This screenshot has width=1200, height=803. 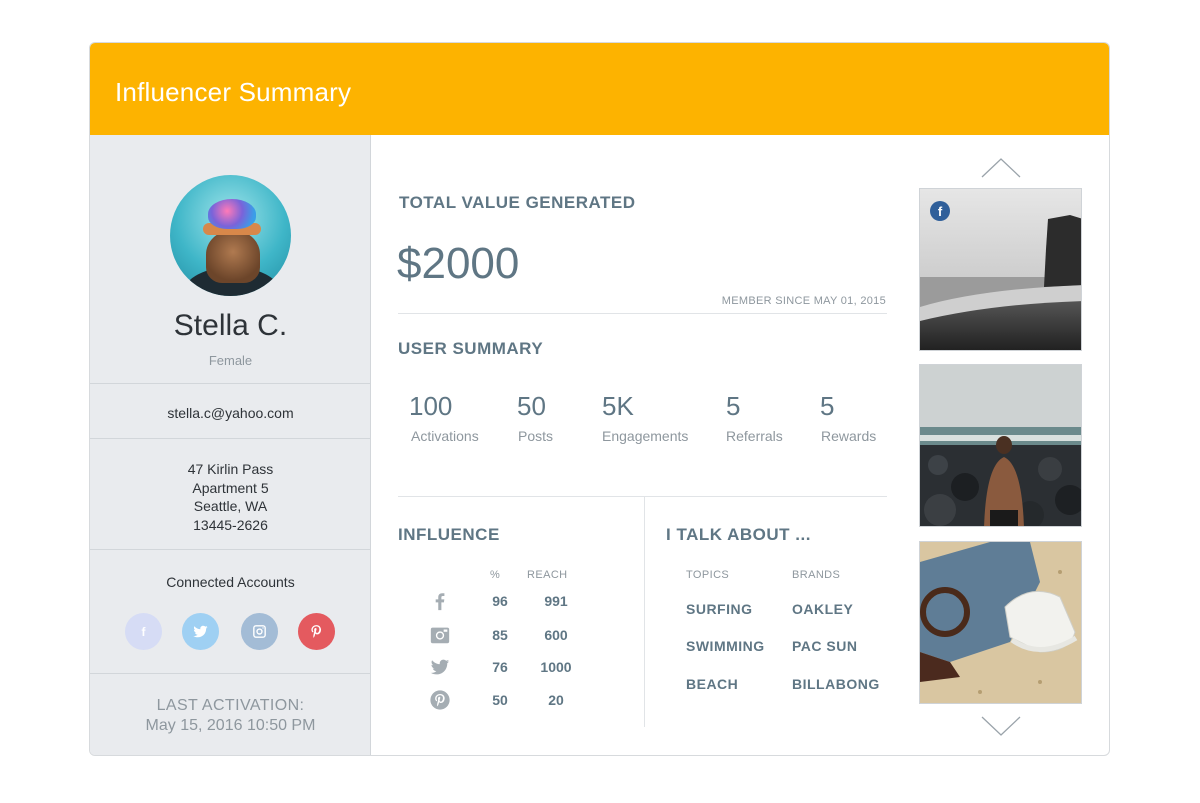 I want to click on card-header: Influencer Summary, so click(x=599, y=89).